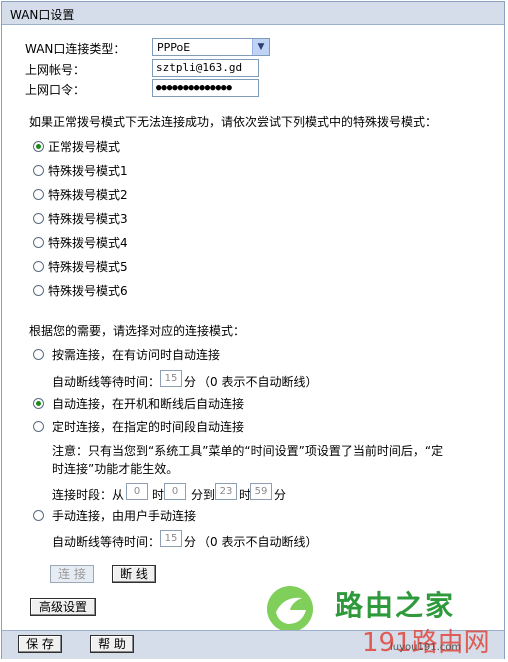  What do you see at coordinates (38, 426) in the screenshot?
I see `radio-timed` at bounding box center [38, 426].